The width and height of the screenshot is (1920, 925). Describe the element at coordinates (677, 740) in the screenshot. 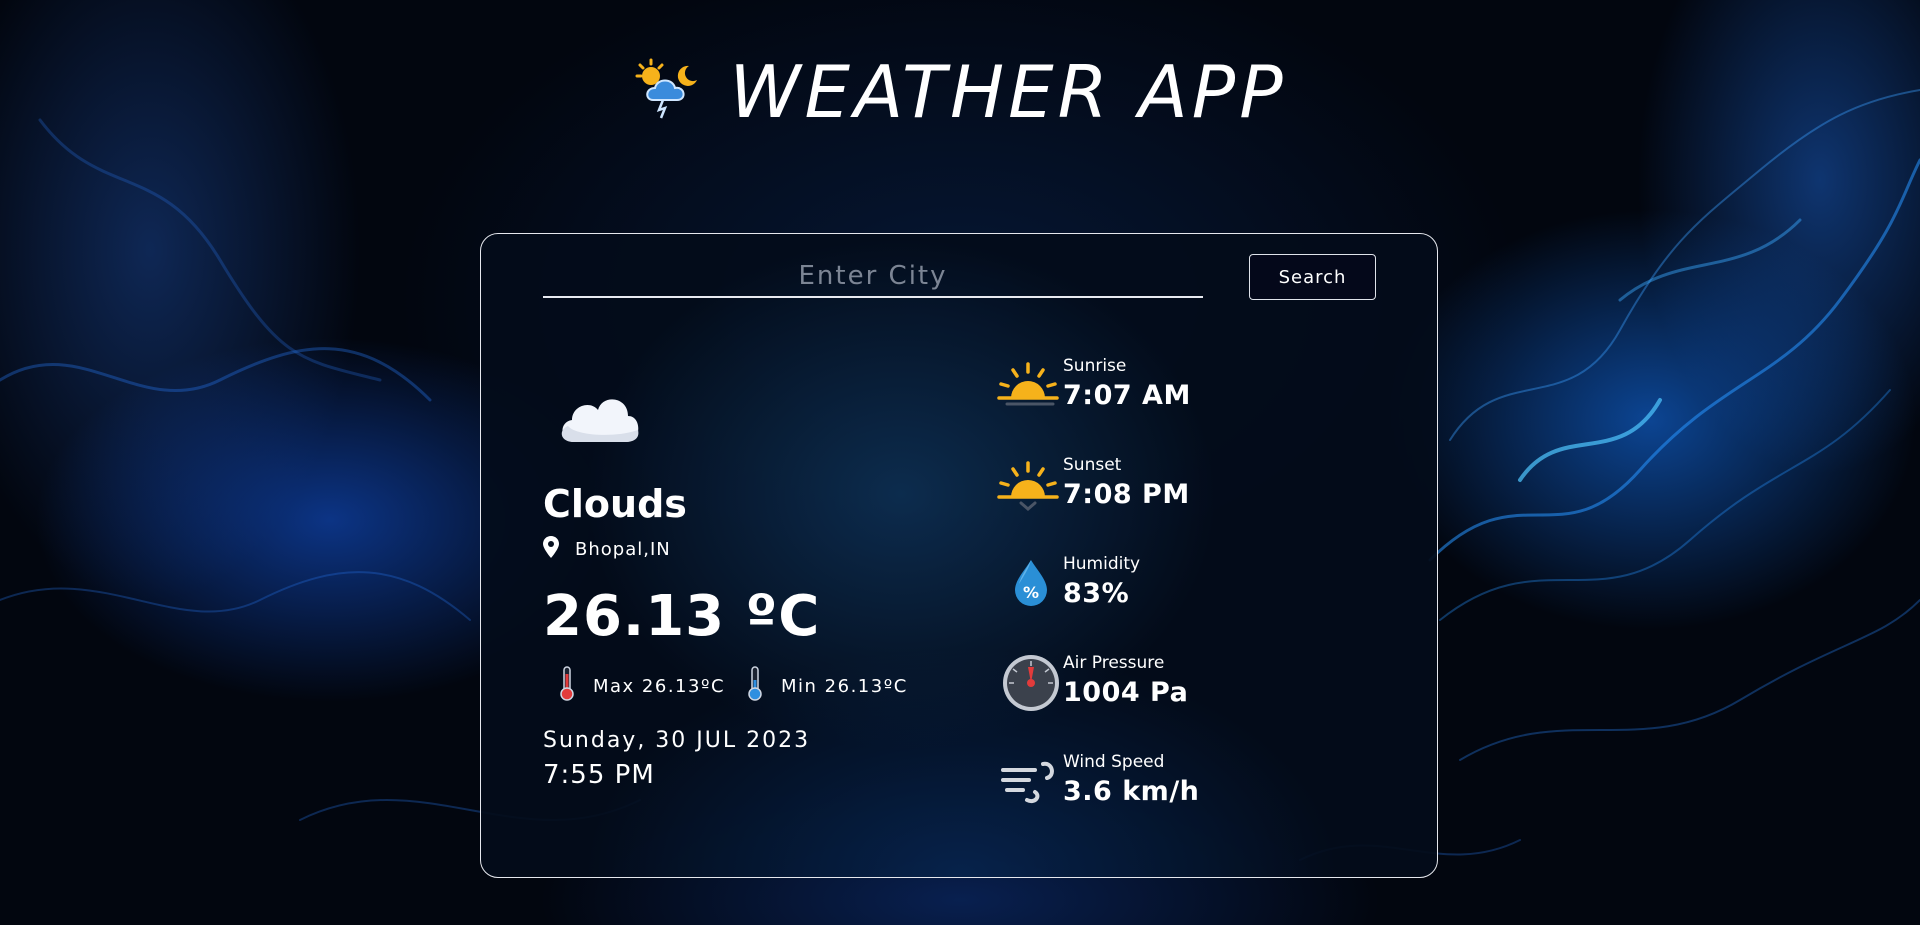

I see `current-date: Sunday, 30 JUL 2023` at that location.